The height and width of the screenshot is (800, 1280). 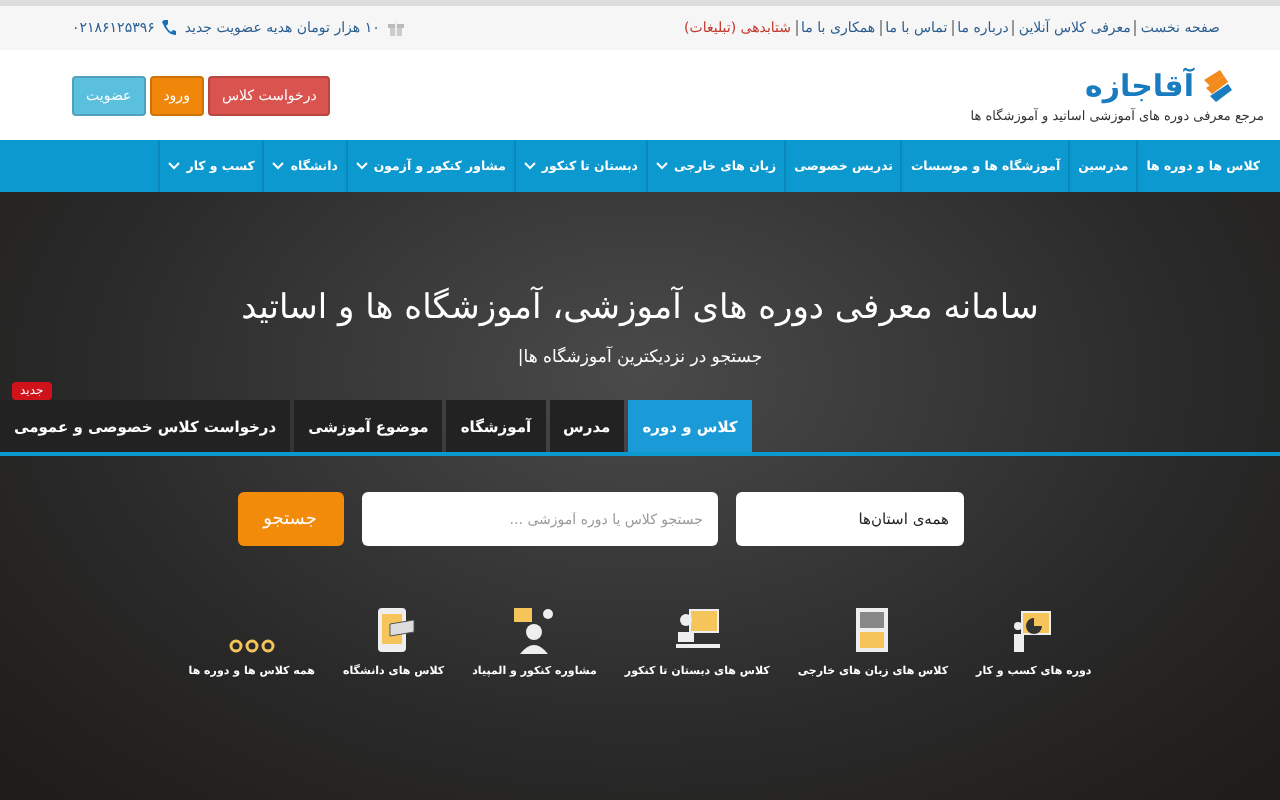 I want to click on gift-icon, so click(x=395, y=28).